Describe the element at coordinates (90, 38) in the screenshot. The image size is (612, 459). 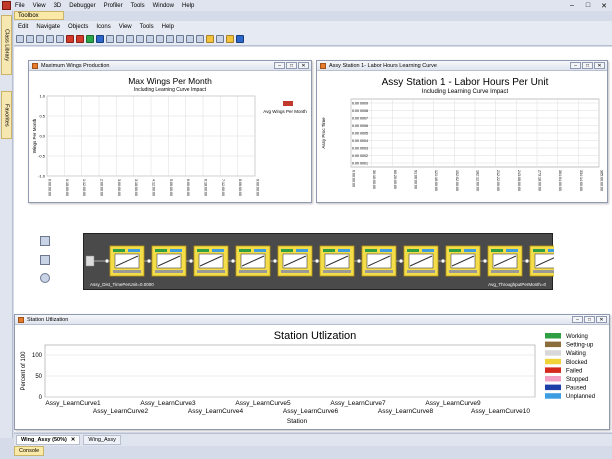
I see `run-icon` at that location.